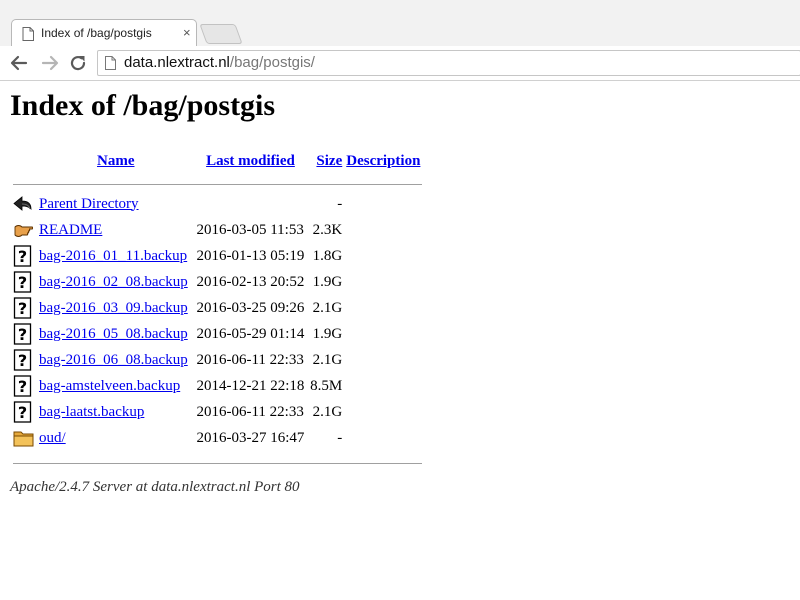  Describe the element at coordinates (250, 385) in the screenshot. I see `last-modified-cell: 2014-12-21 22:18` at that location.